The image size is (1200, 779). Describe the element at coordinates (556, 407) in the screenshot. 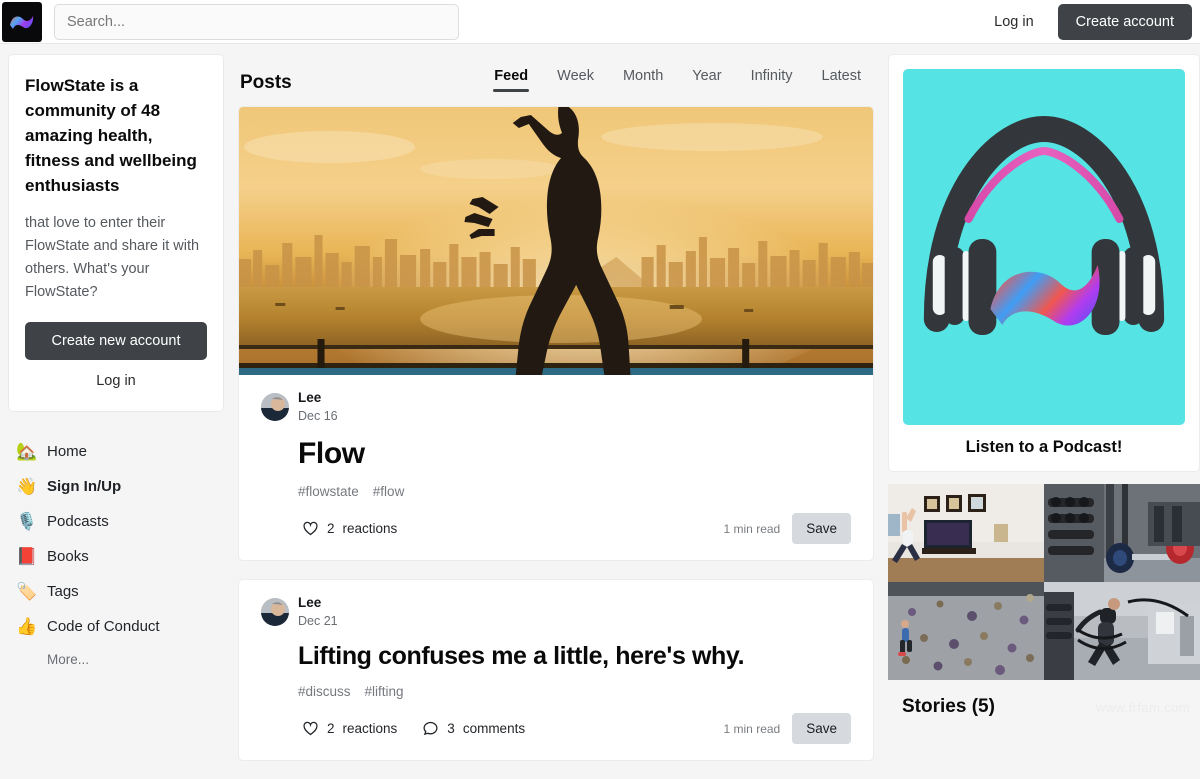

I see `post-author-row: Lee Dec 16` at that location.